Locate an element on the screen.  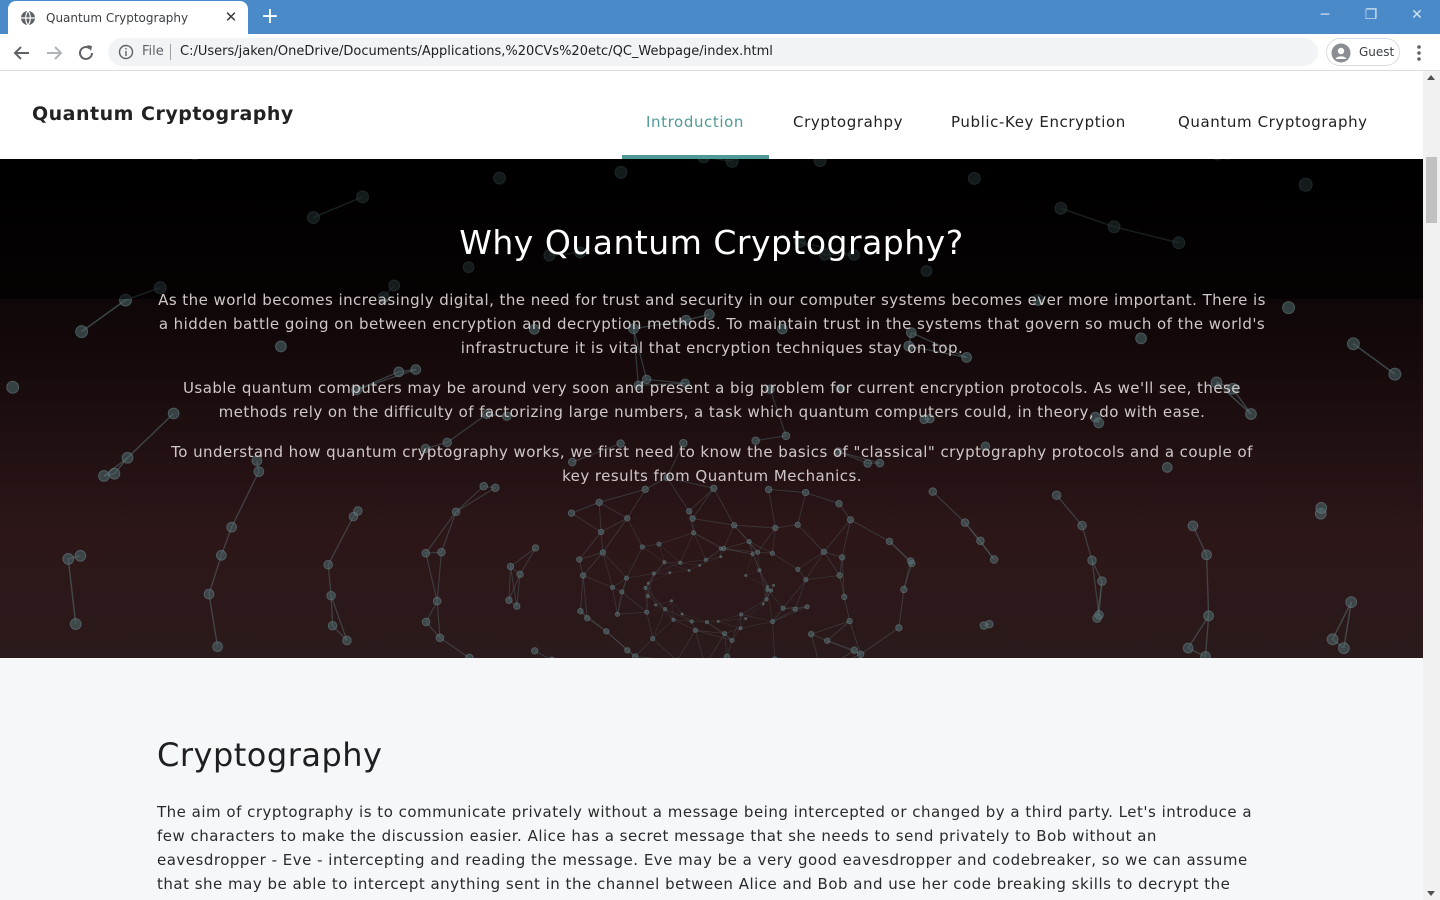
close-window-button: ✕ is located at coordinates (1417, 17).